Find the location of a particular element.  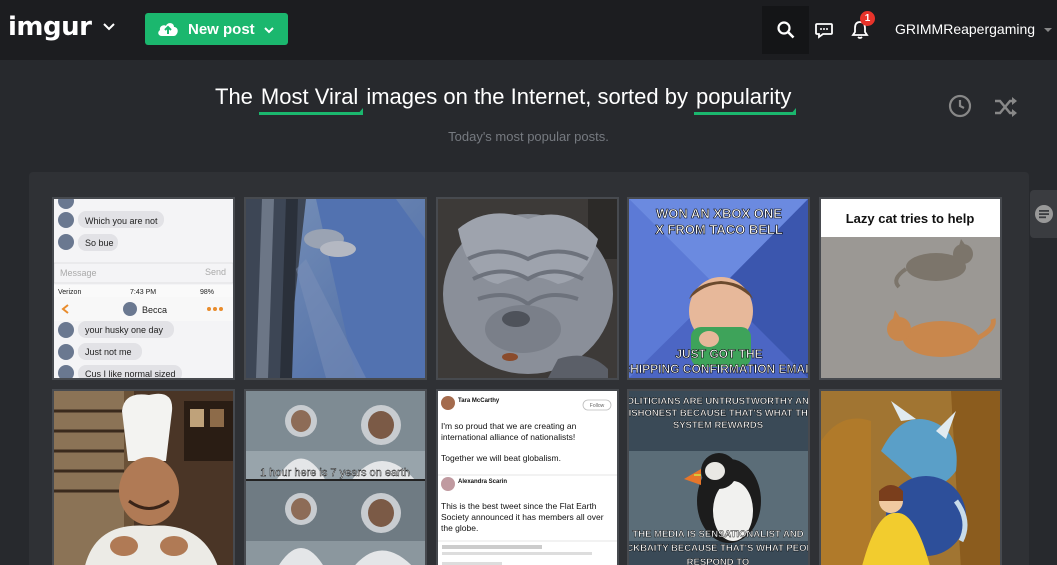

post-thumbnail: Lazy cat tries to help is located at coordinates (910, 288).